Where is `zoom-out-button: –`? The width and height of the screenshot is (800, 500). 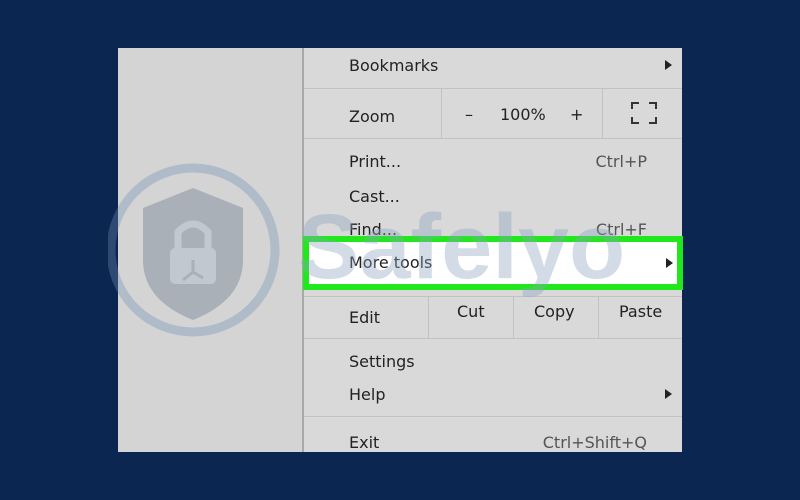 zoom-out-button: – is located at coordinates (469, 114).